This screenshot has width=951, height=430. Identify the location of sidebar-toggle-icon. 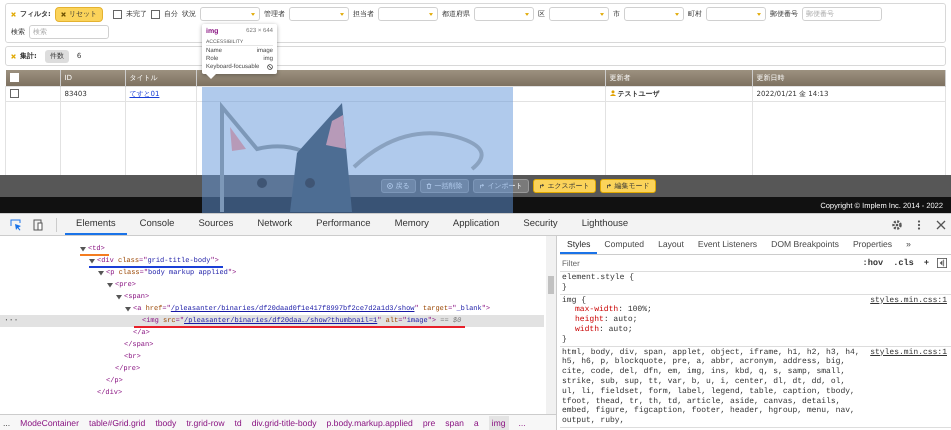
(942, 263).